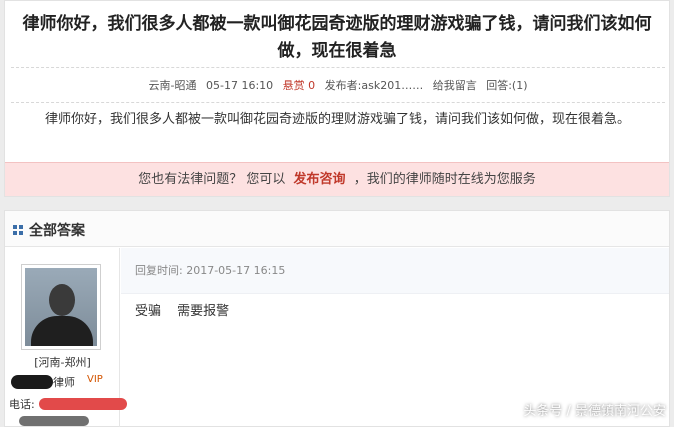 This screenshot has width=674, height=427. Describe the element at coordinates (212, 179) in the screenshot. I see `consult-prefix: 您也有法律问题？ 您可以` at that location.